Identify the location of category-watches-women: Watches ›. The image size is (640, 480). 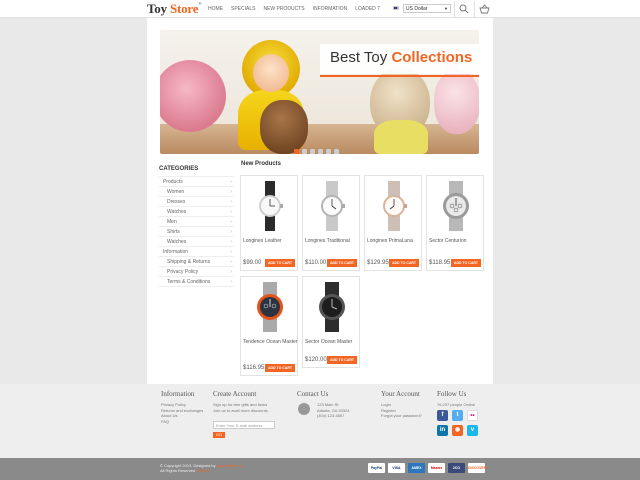
(196, 212).